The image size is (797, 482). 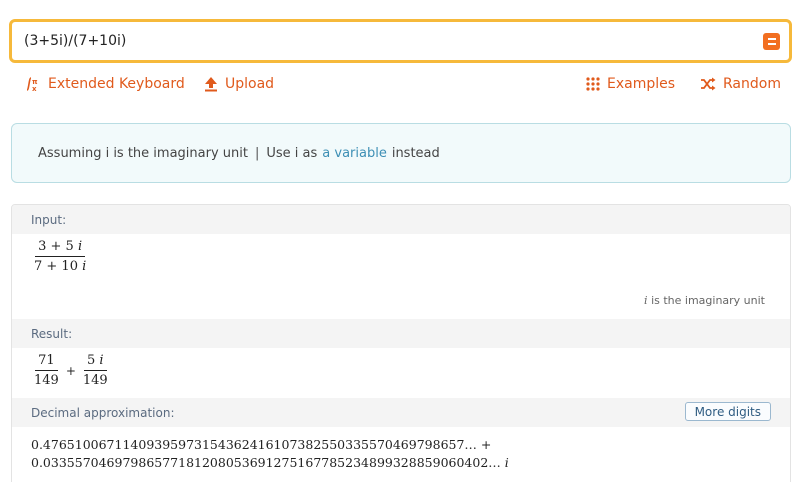 What do you see at coordinates (415, 153) in the screenshot?
I see `assumption-suffix: instead` at bounding box center [415, 153].